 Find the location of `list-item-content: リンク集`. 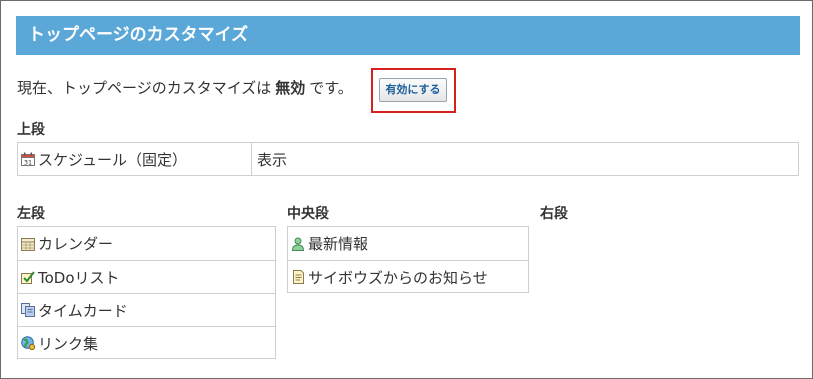

list-item-content: リンク集 is located at coordinates (59, 343).